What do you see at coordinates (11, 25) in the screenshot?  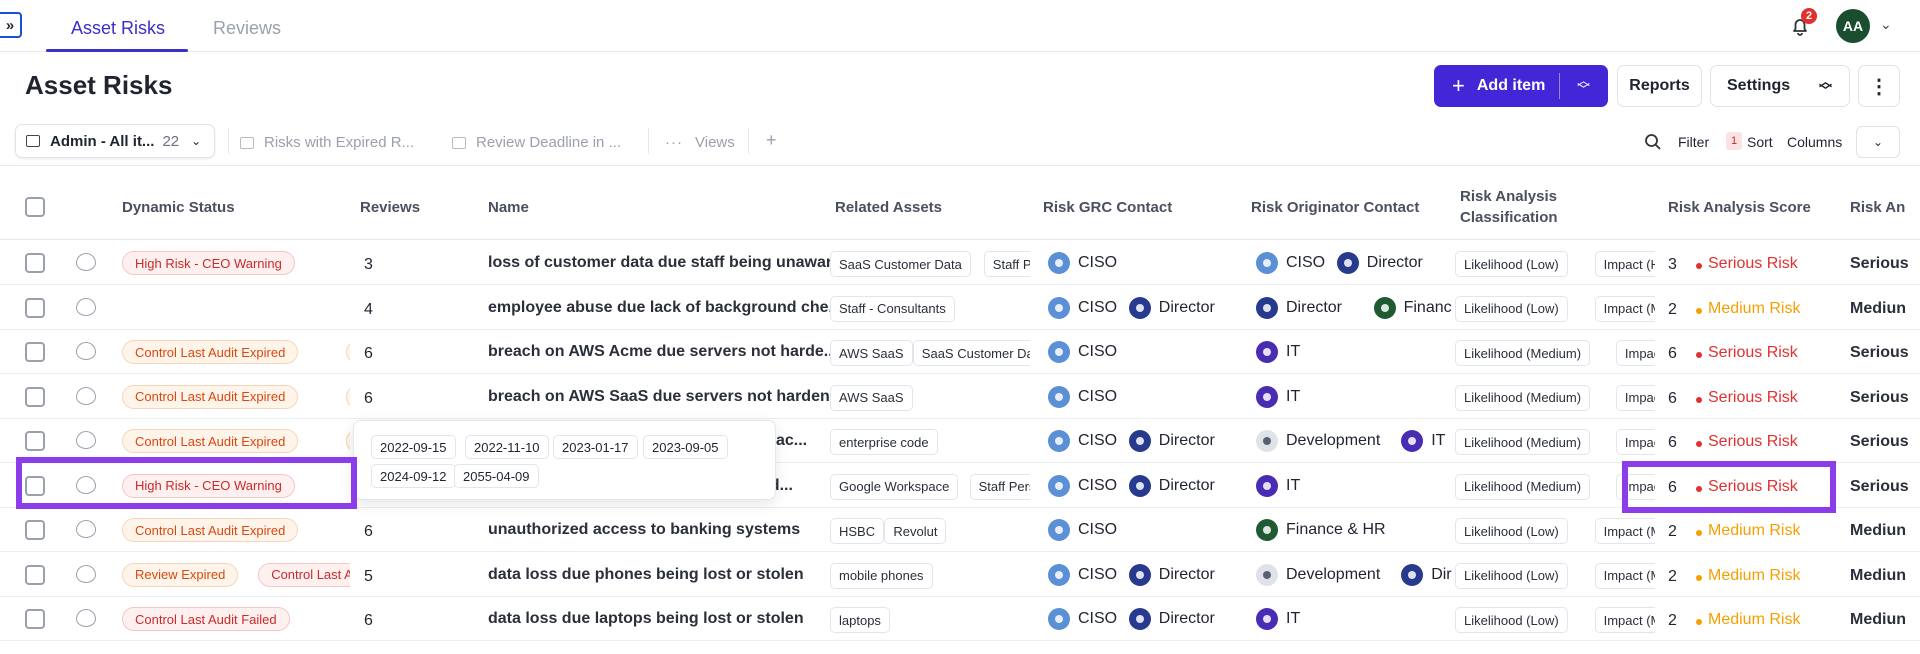 I see `expand-sidebar-button: »` at bounding box center [11, 25].